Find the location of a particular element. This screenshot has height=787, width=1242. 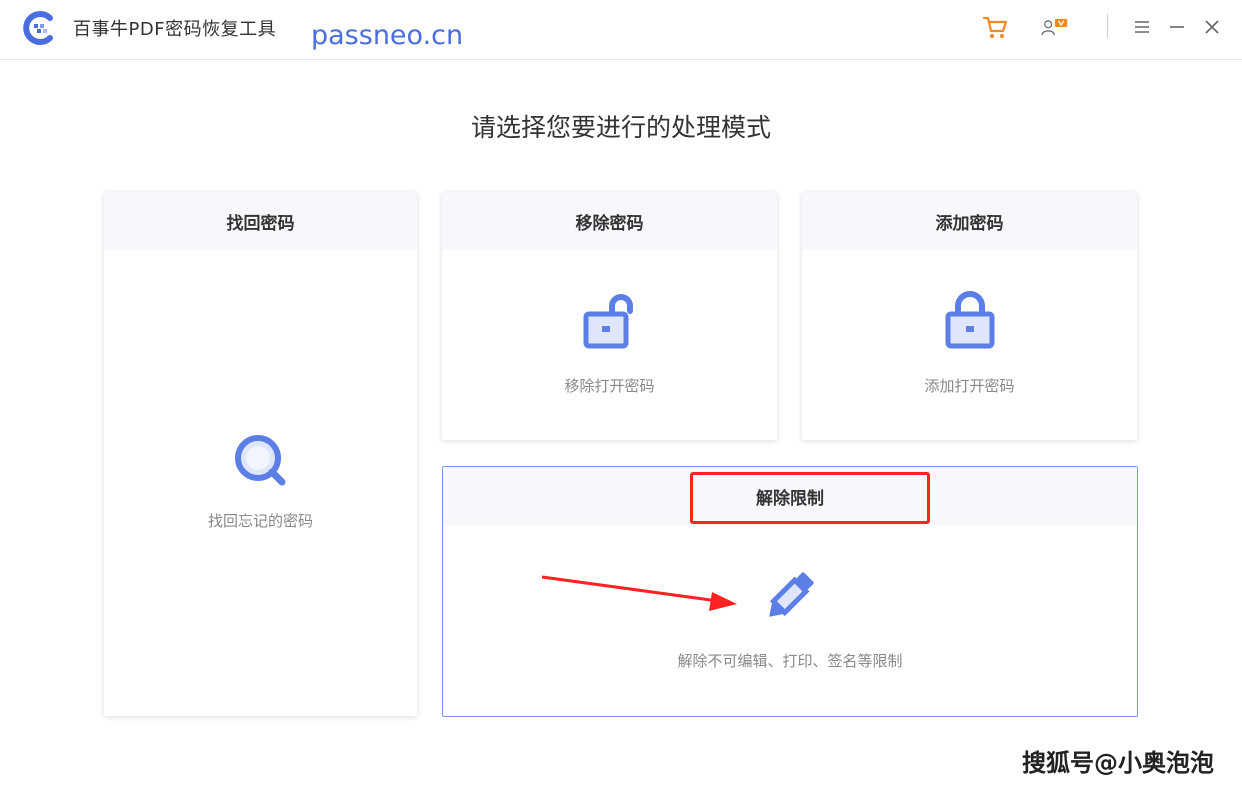

red-arrow-annotation is located at coordinates (639, 593).